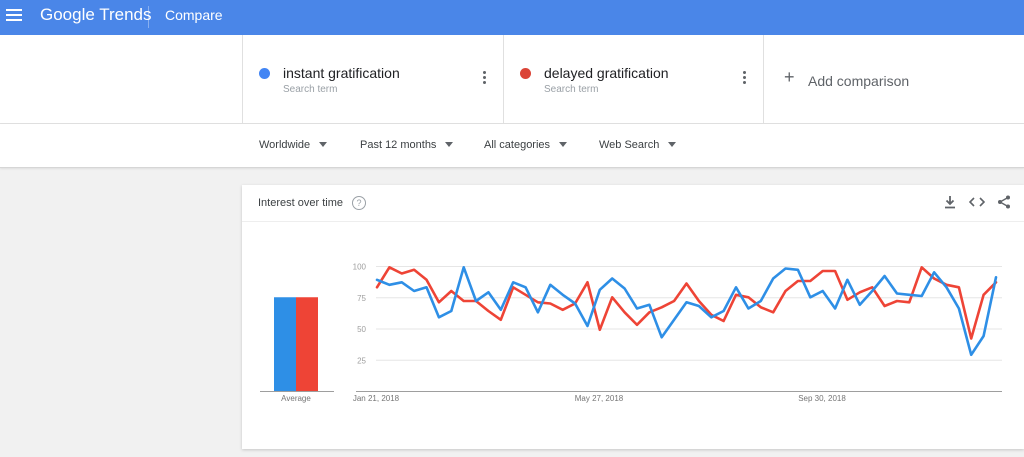  What do you see at coordinates (148, 17) in the screenshot?
I see `header-divider` at bounding box center [148, 17].